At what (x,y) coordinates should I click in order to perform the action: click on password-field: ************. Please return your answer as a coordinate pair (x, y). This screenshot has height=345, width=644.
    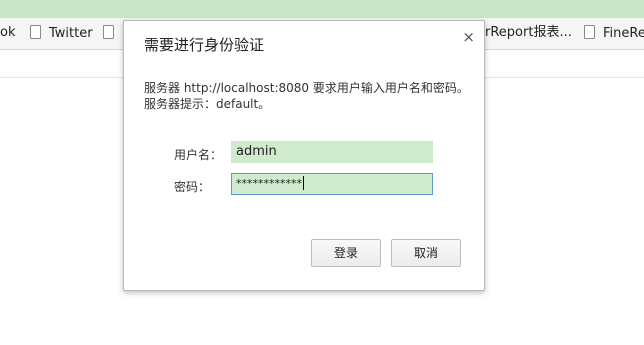
    Looking at the image, I should click on (332, 184).